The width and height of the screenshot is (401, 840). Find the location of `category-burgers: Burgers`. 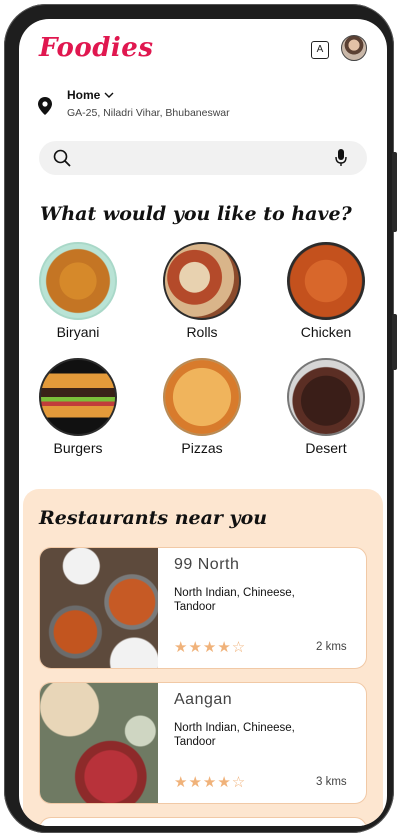

category-burgers: Burgers is located at coordinates (78, 407).